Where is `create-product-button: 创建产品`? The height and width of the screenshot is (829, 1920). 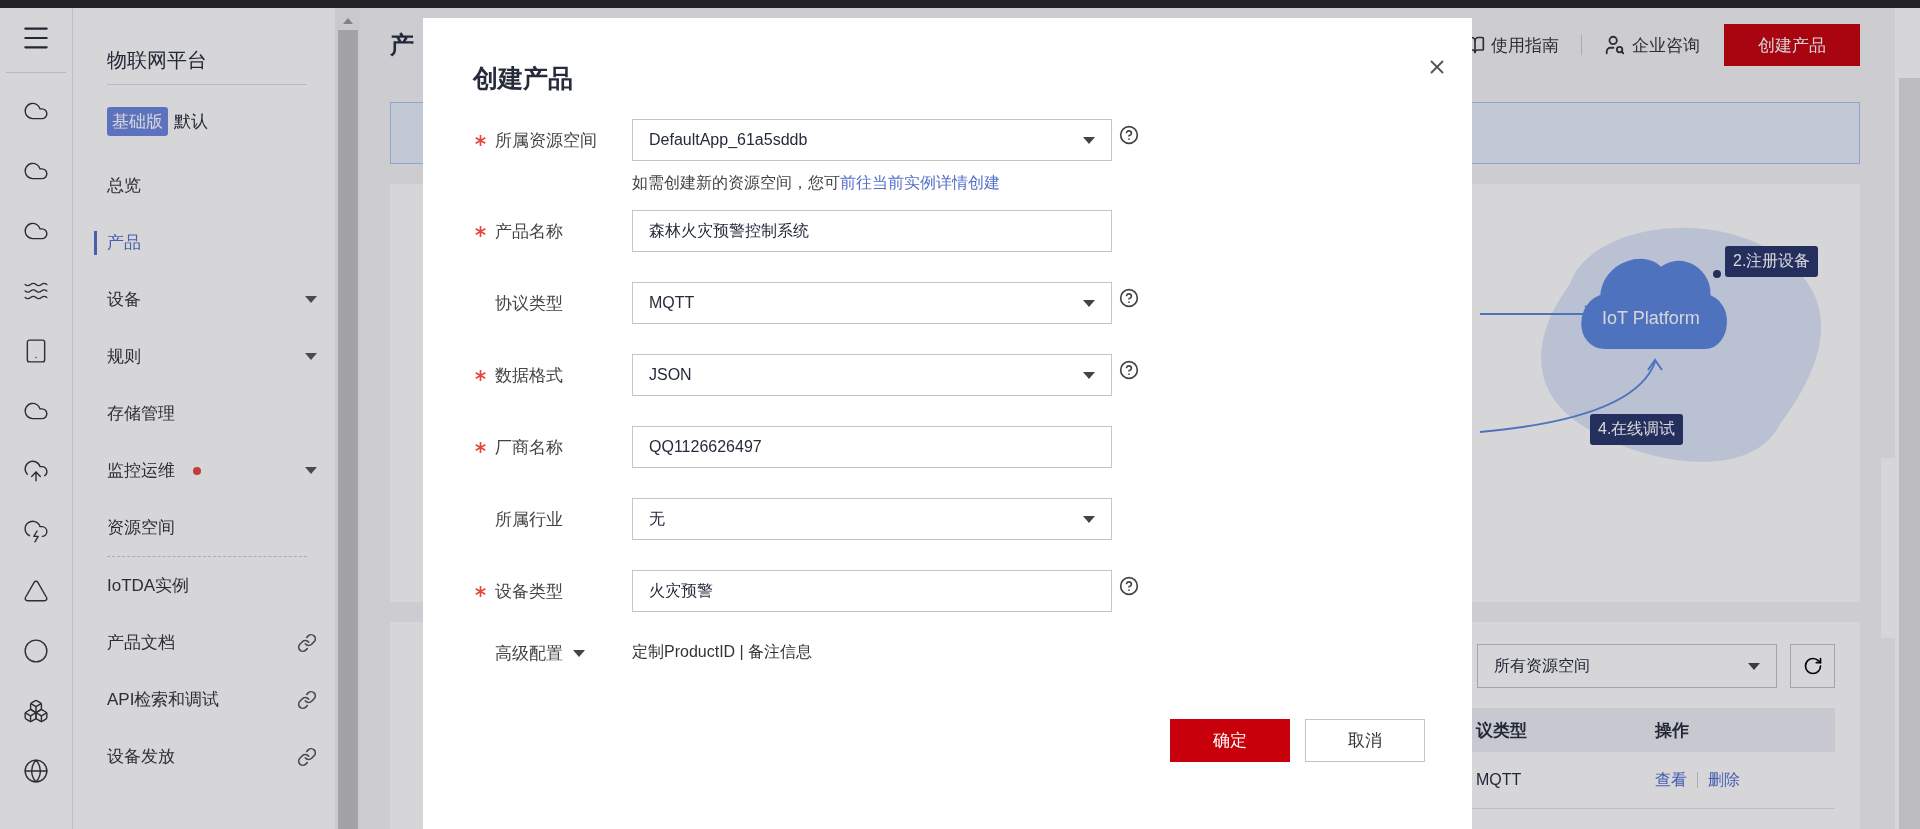
create-product-button: 创建产品 is located at coordinates (1792, 45).